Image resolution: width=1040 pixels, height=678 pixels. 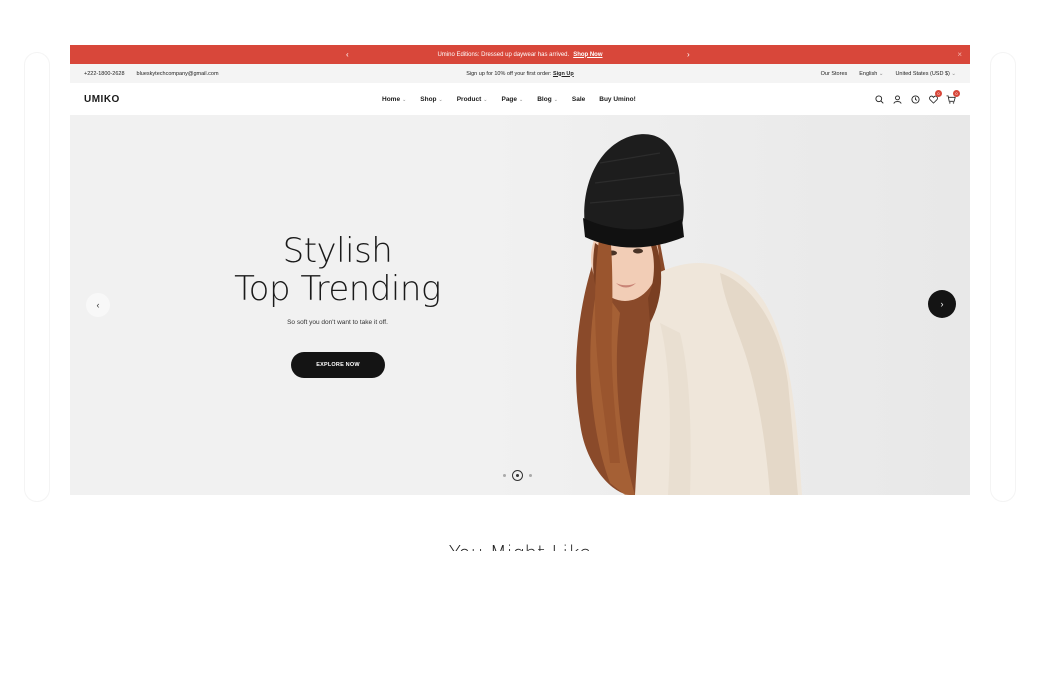 I want to click on hero-model-image, so click(x=689, y=314).